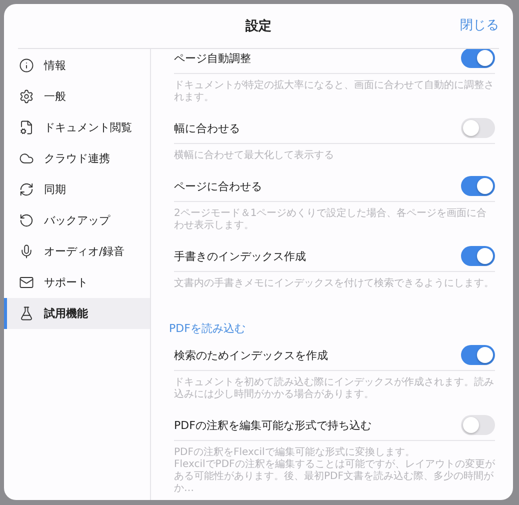 The height and width of the screenshot is (505, 519). What do you see at coordinates (77, 158) in the screenshot?
I see `sidebar-item: クラウド連携` at bounding box center [77, 158].